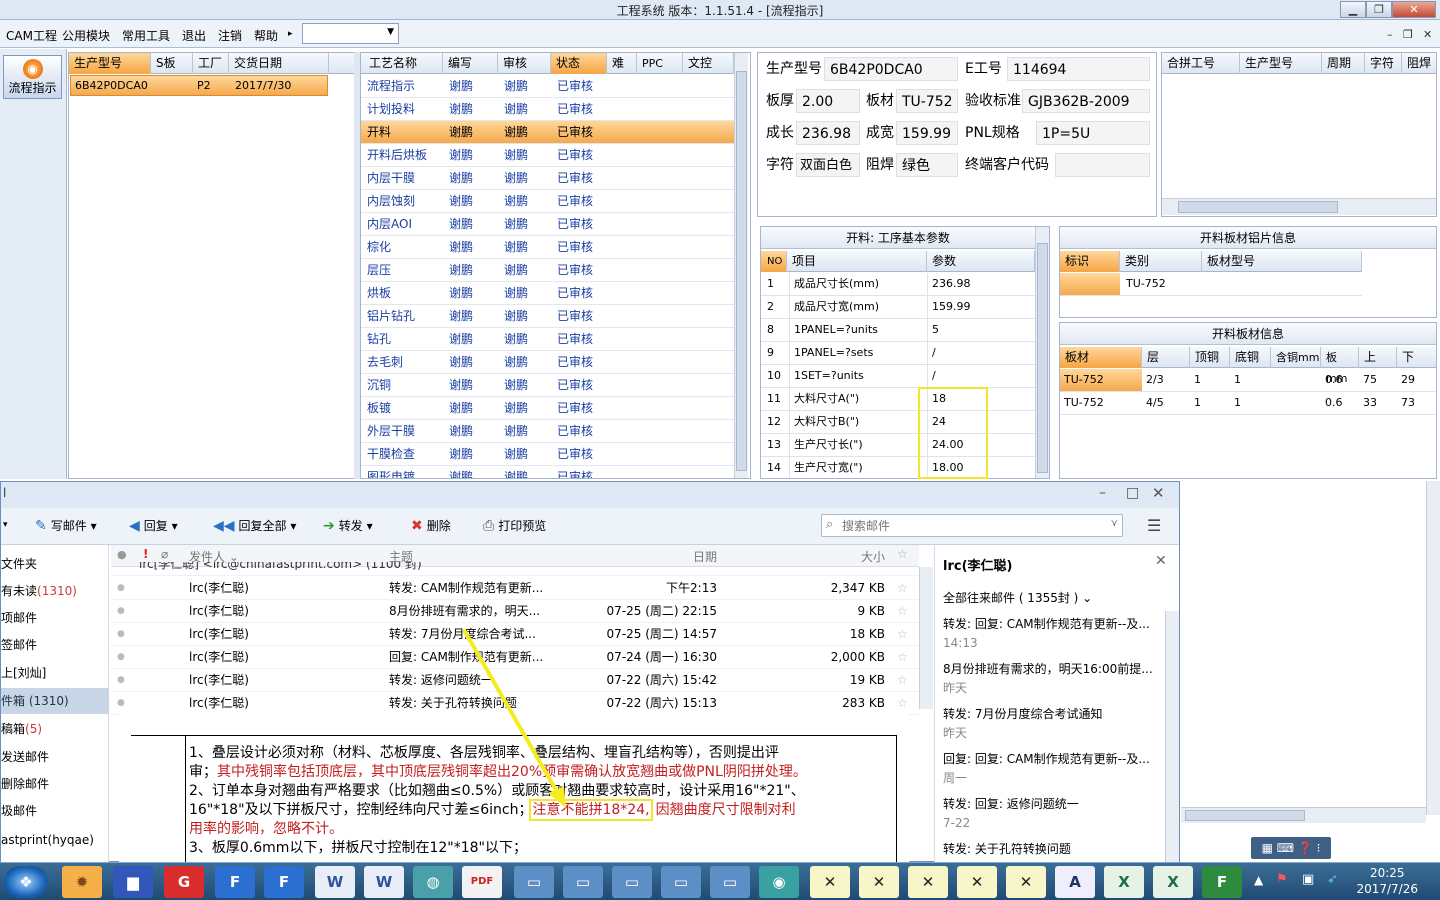 Image resolution: width=1440 pixels, height=900 pixels. What do you see at coordinates (1090, 261) in the screenshot?
I see `col-mark: 标识` at bounding box center [1090, 261].